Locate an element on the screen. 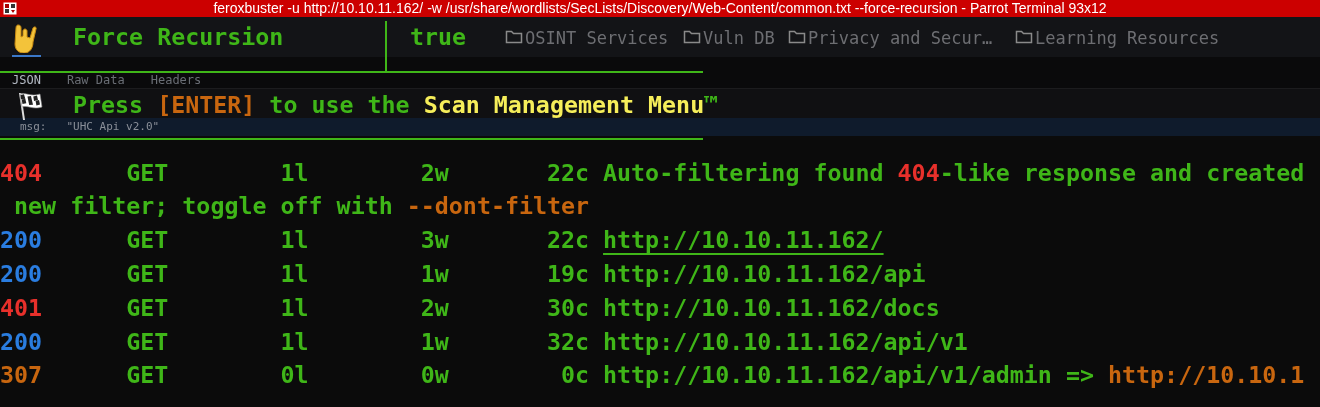 The width and height of the screenshot is (1320, 407). bookmark-item: OSINT Services is located at coordinates (597, 39).